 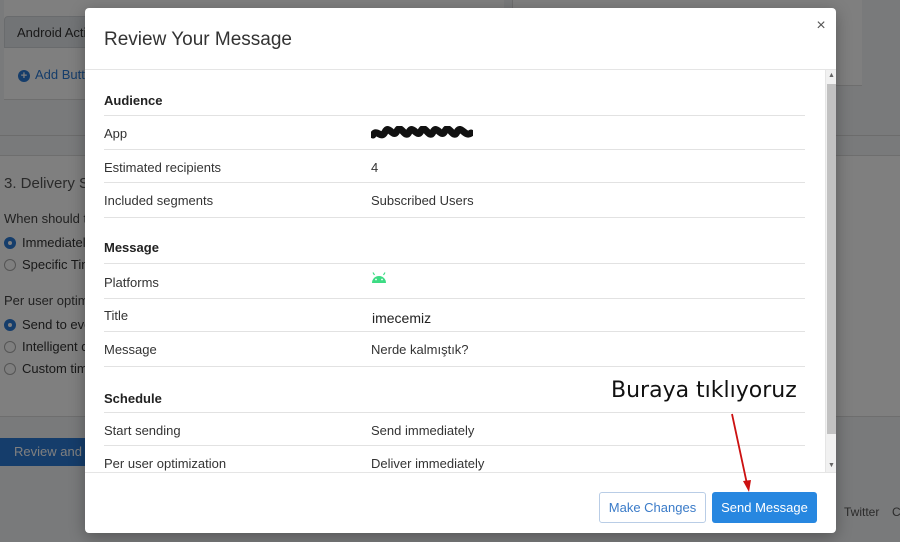 I want to click on modal-footer: Make Changes Send Message, so click(x=460, y=502).